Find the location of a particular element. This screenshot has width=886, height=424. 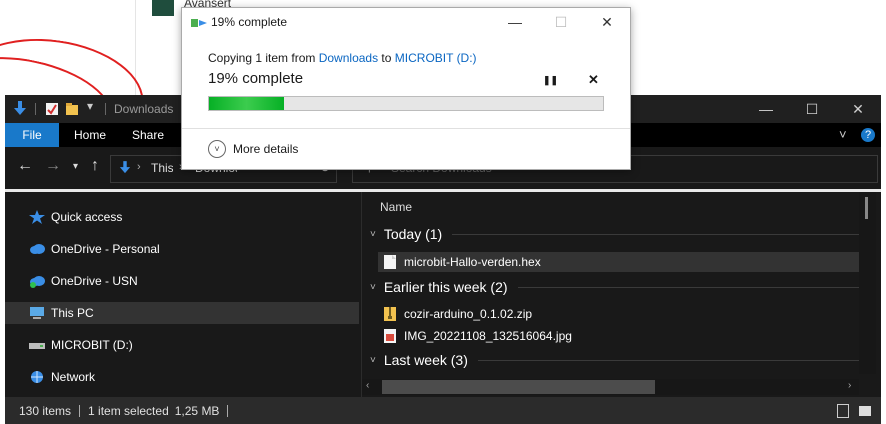

maximize-button: ☐ is located at coordinates (812, 109).